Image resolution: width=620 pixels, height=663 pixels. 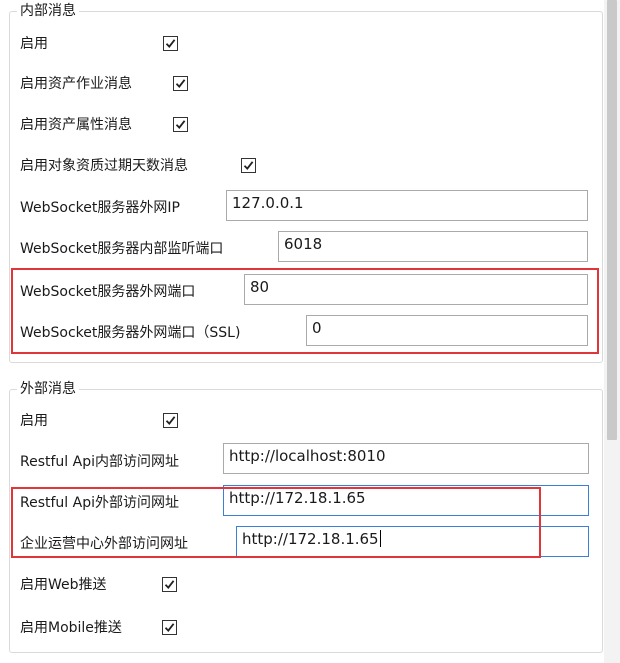 What do you see at coordinates (169, 627) in the screenshot?
I see `mobile-push-checkbox` at bounding box center [169, 627].